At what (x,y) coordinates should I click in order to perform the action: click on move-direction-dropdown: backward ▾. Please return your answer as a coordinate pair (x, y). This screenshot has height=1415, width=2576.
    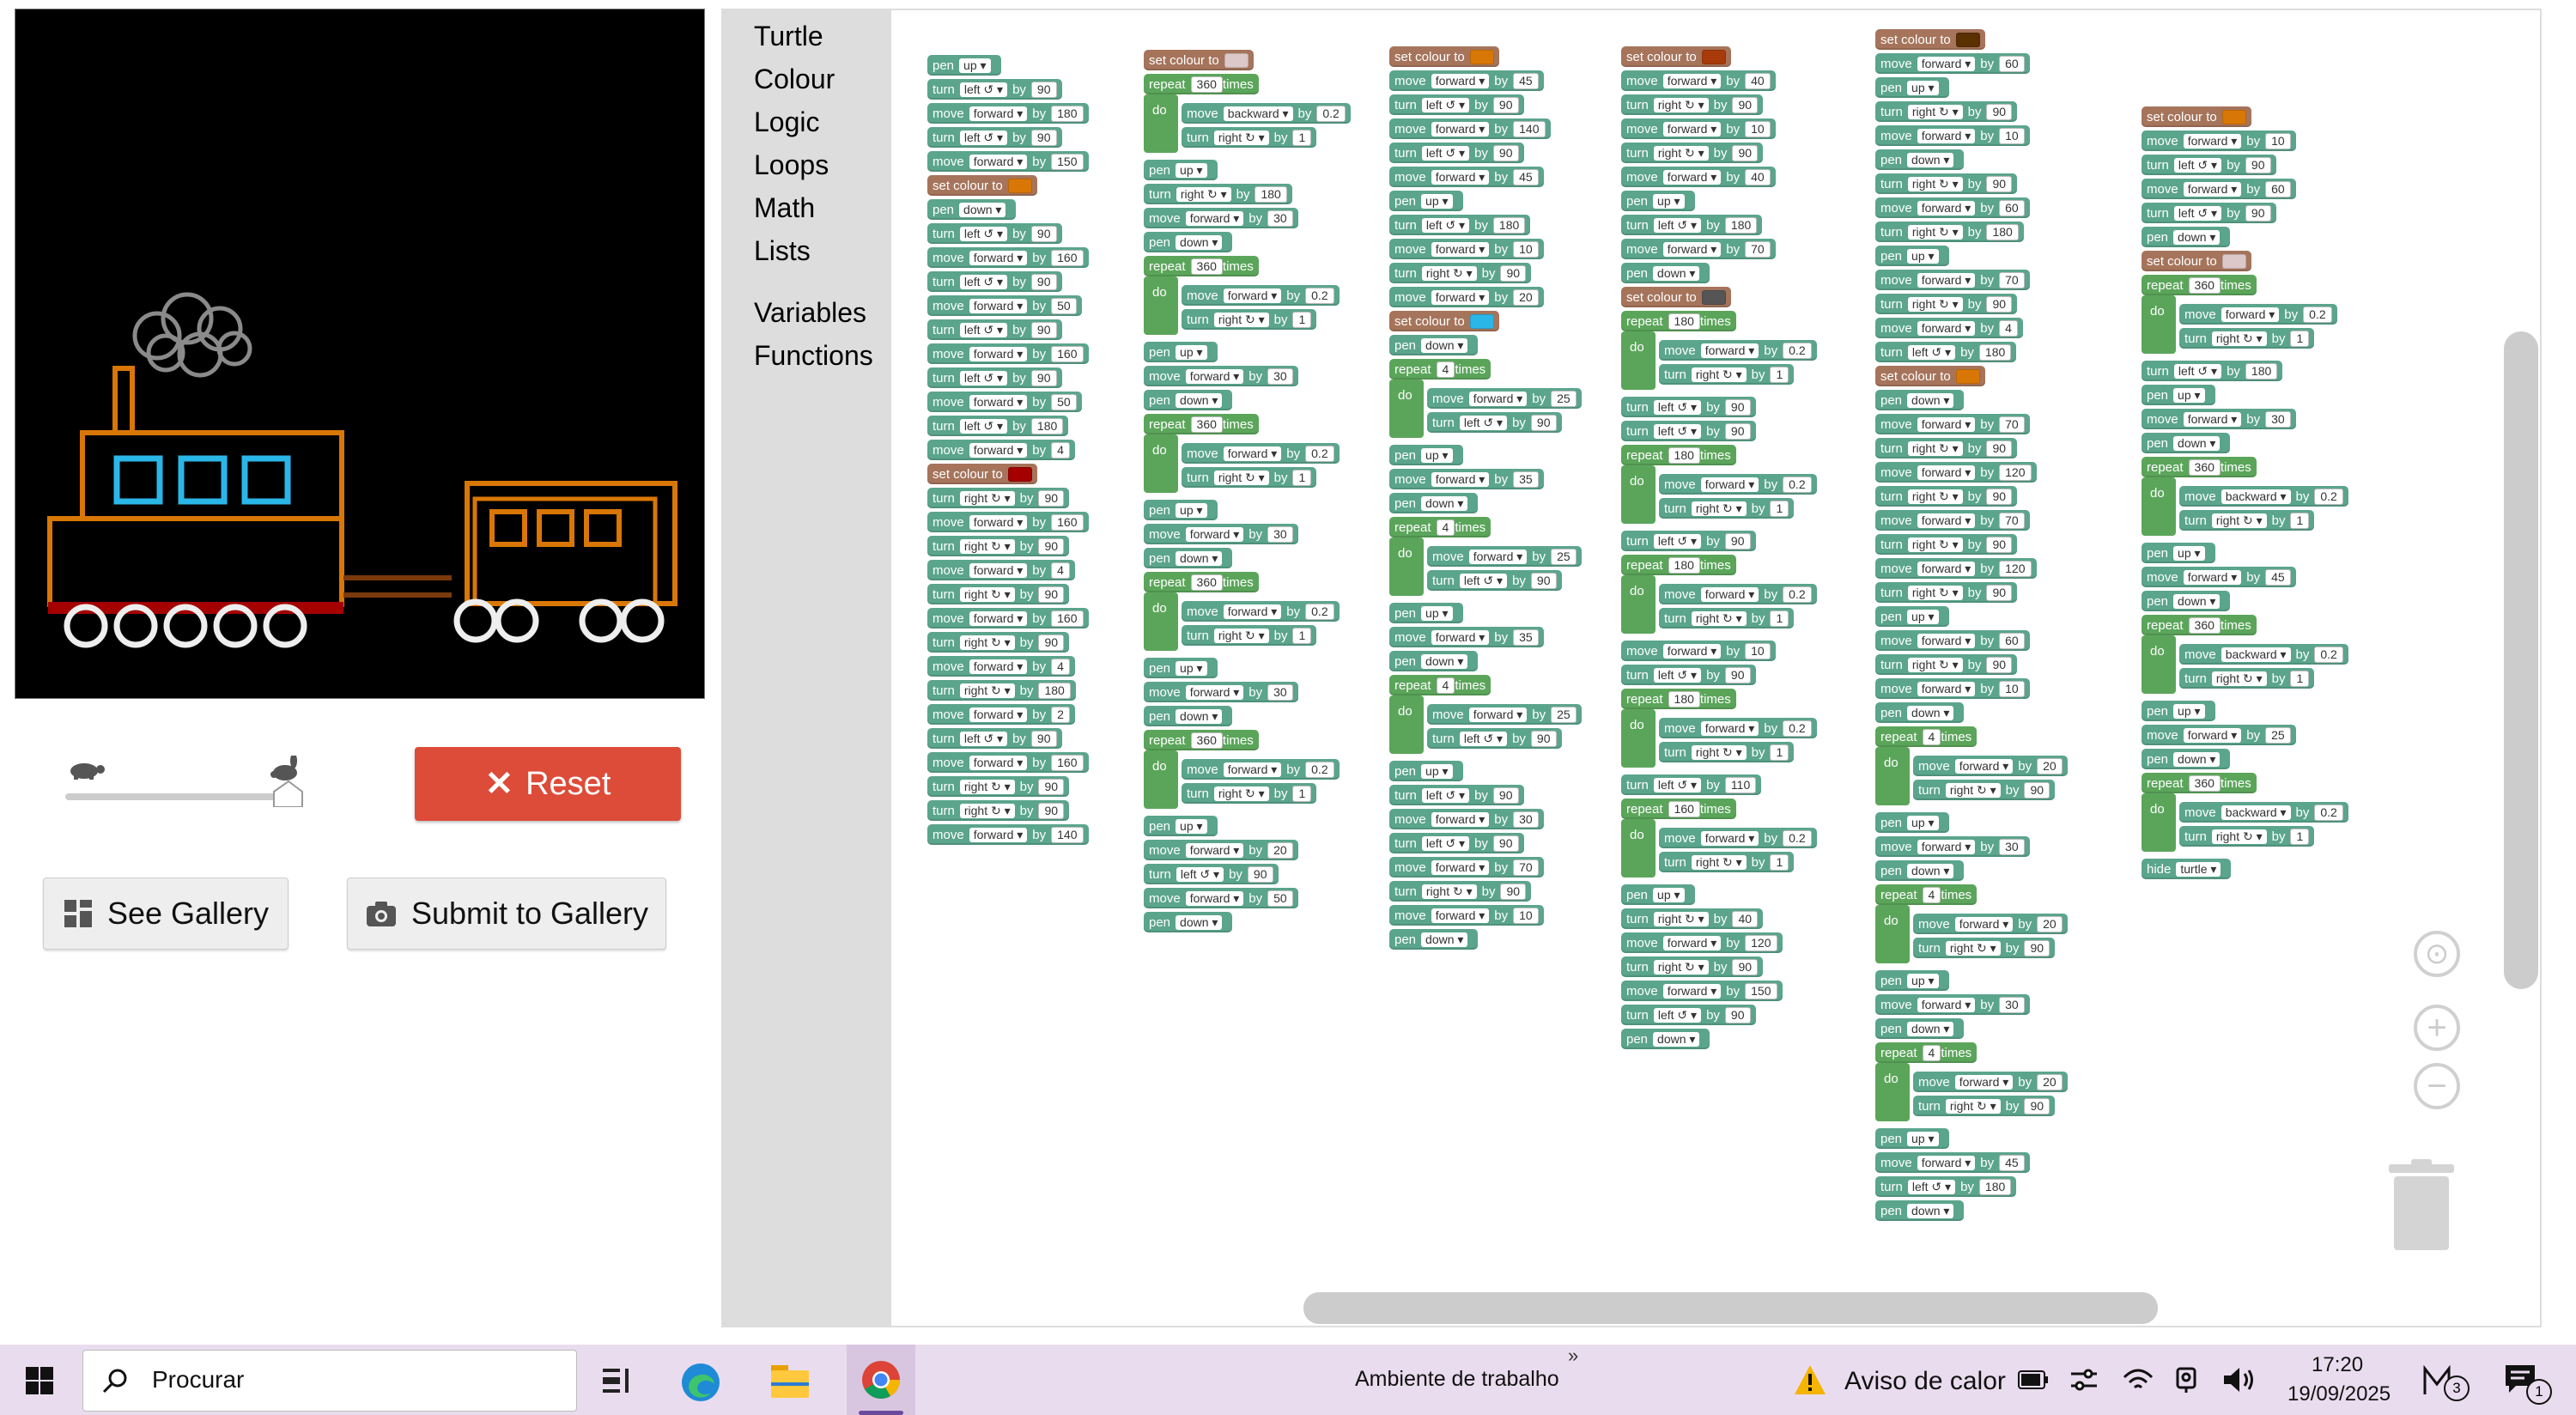
    Looking at the image, I should click on (2256, 812).